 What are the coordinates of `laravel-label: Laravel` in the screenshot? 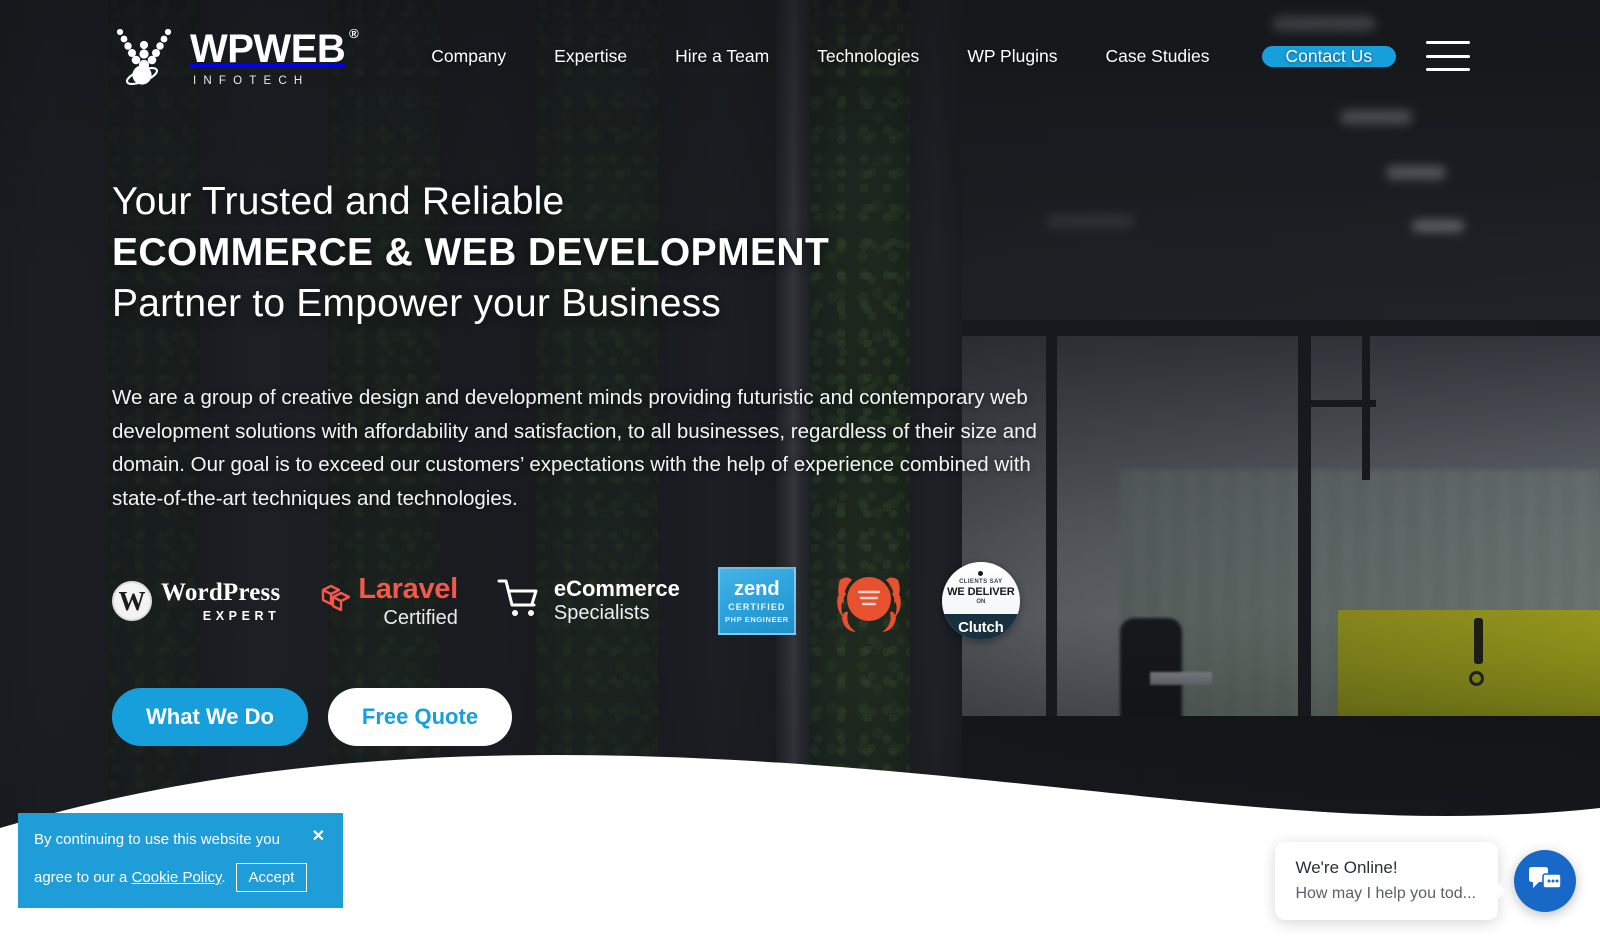 It's located at (408, 588).